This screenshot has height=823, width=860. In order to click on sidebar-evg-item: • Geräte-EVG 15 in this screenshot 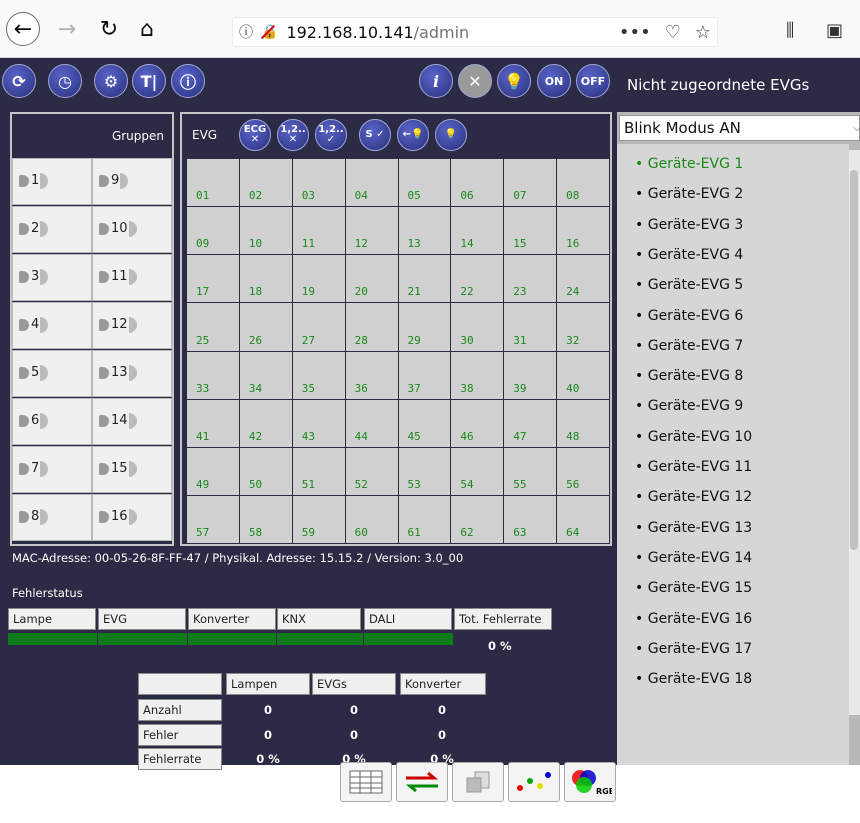, I will do `click(693, 588)`.